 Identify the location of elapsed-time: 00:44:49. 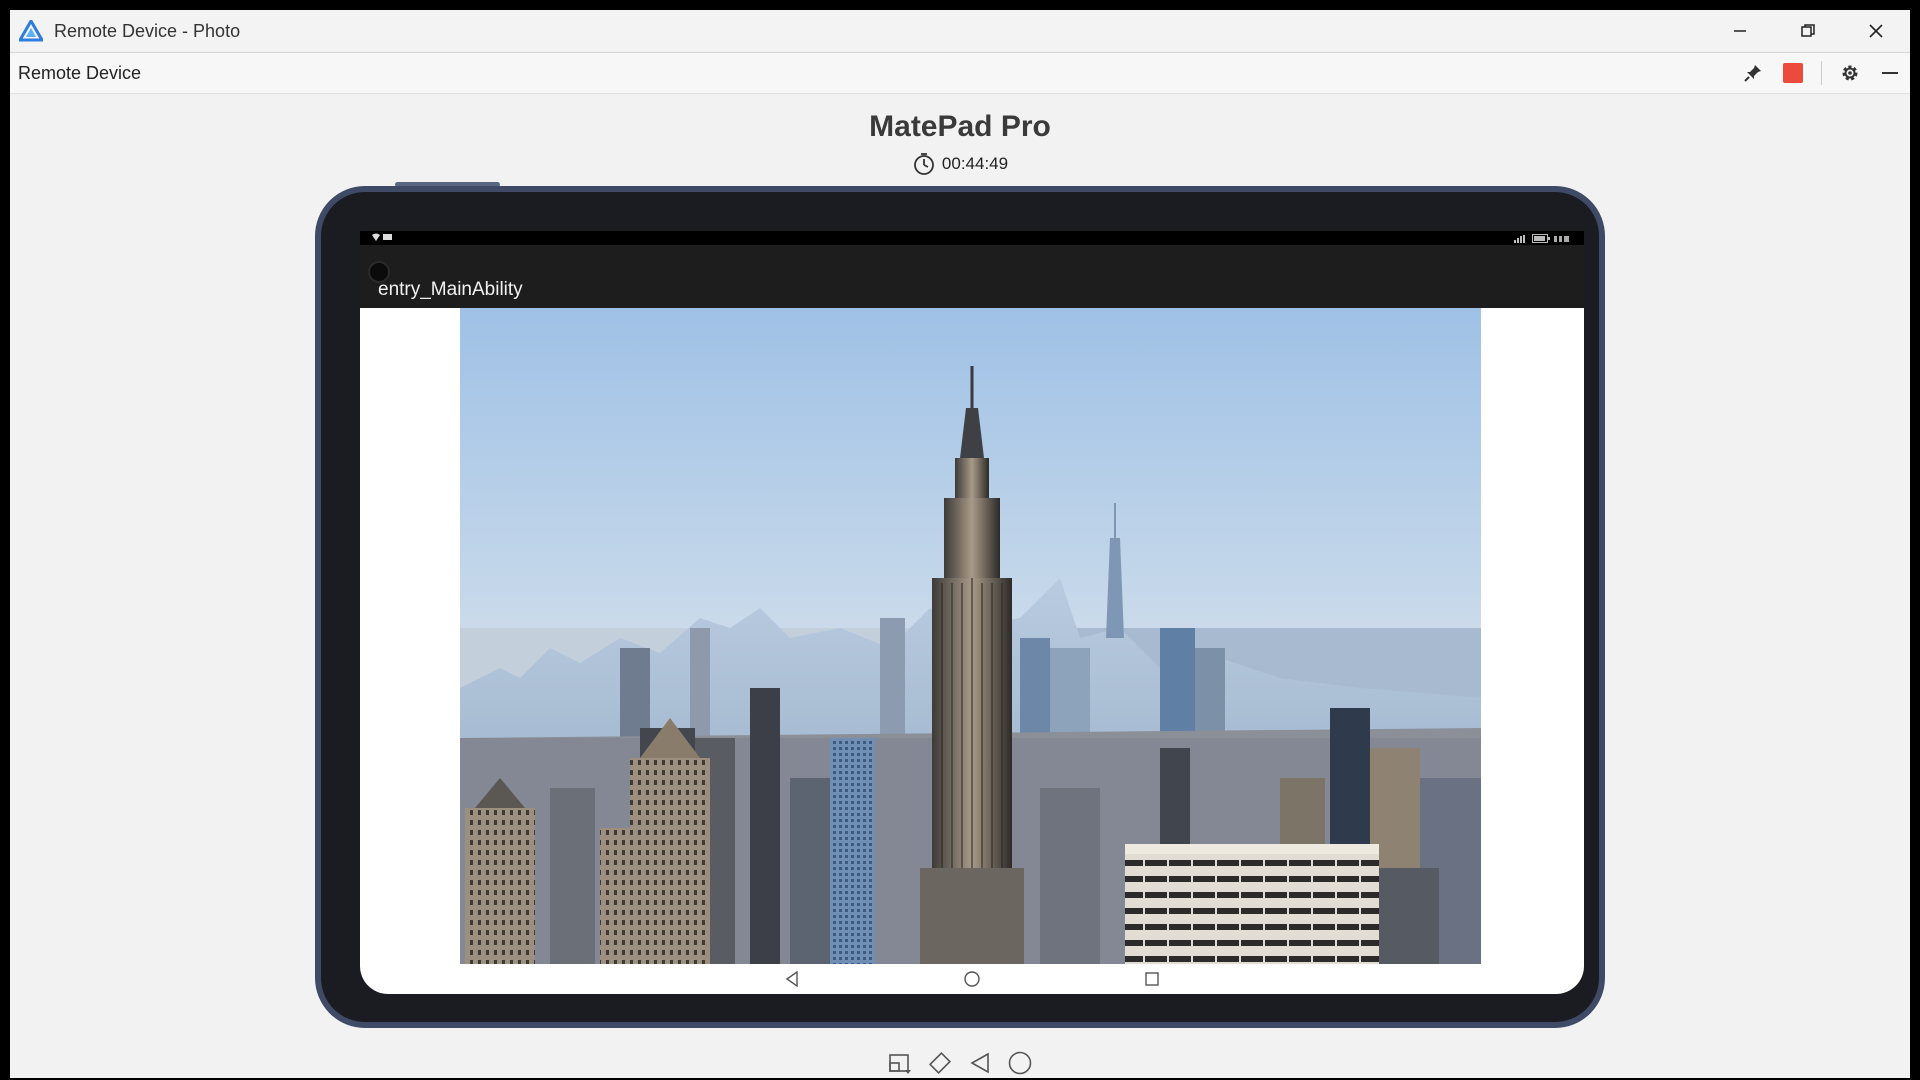
(975, 163).